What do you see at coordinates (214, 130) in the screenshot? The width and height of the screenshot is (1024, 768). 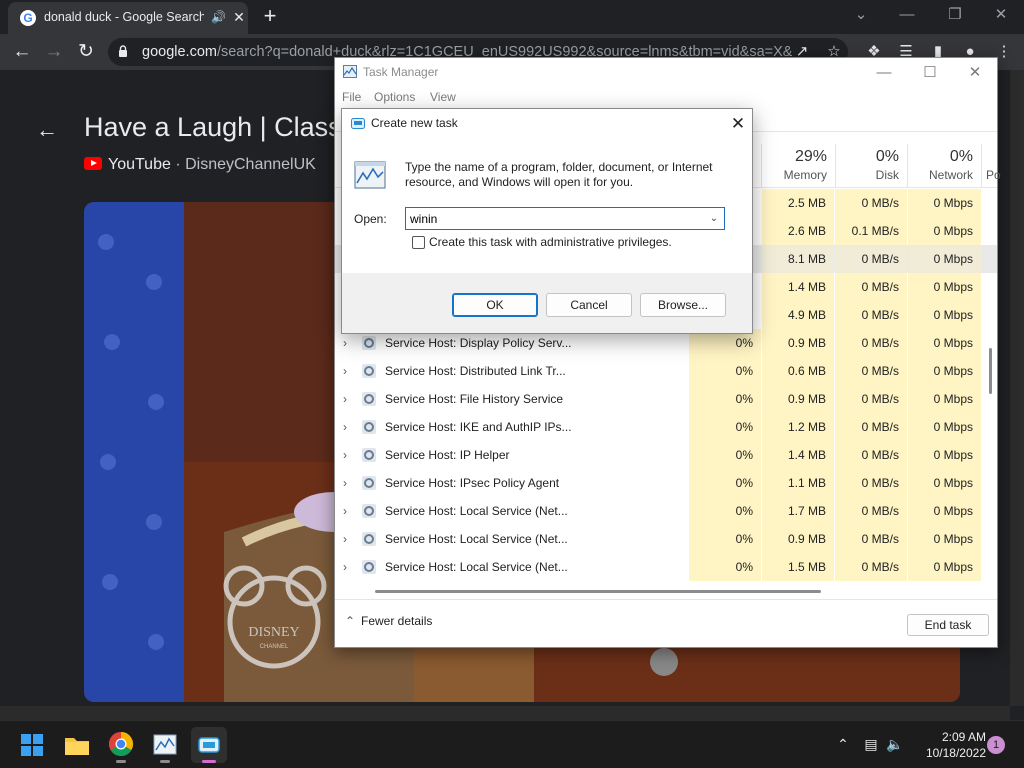 I see `video-title: Have a Laugh | Classic Donald Duck` at bounding box center [214, 130].